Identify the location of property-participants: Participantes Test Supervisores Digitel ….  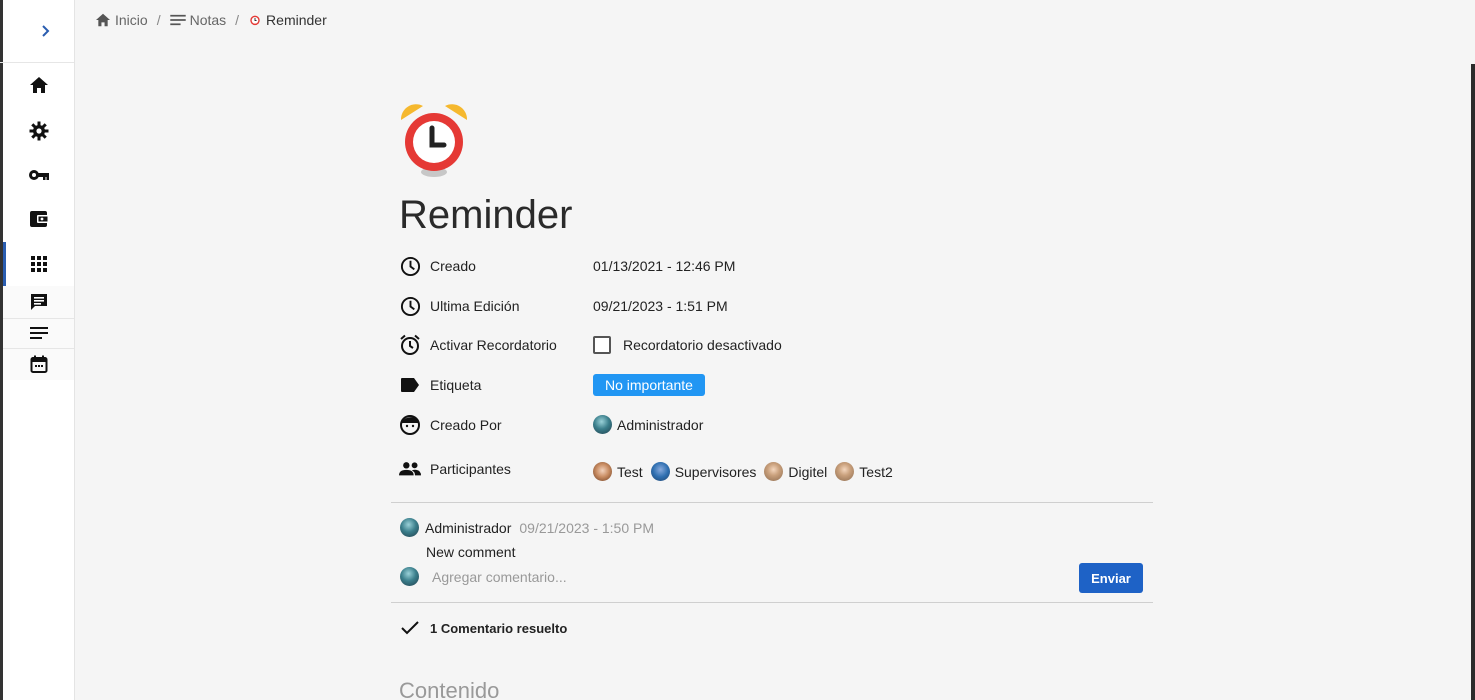
(646, 469).